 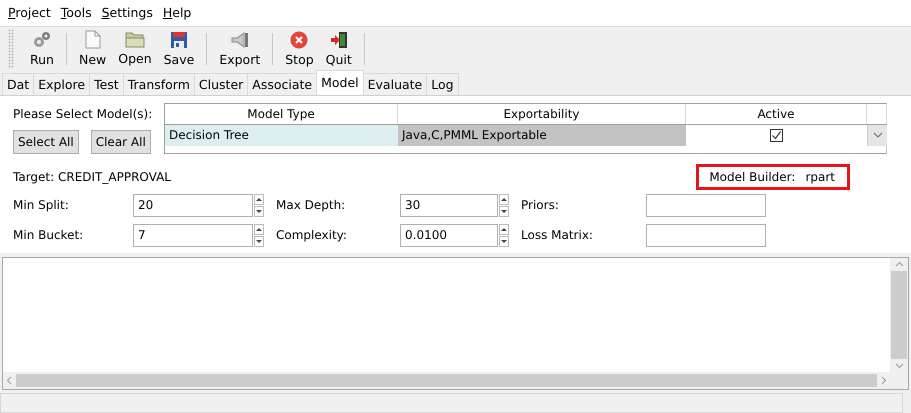 What do you see at coordinates (820, 177) in the screenshot?
I see `model-builder-value: rpart` at bounding box center [820, 177].